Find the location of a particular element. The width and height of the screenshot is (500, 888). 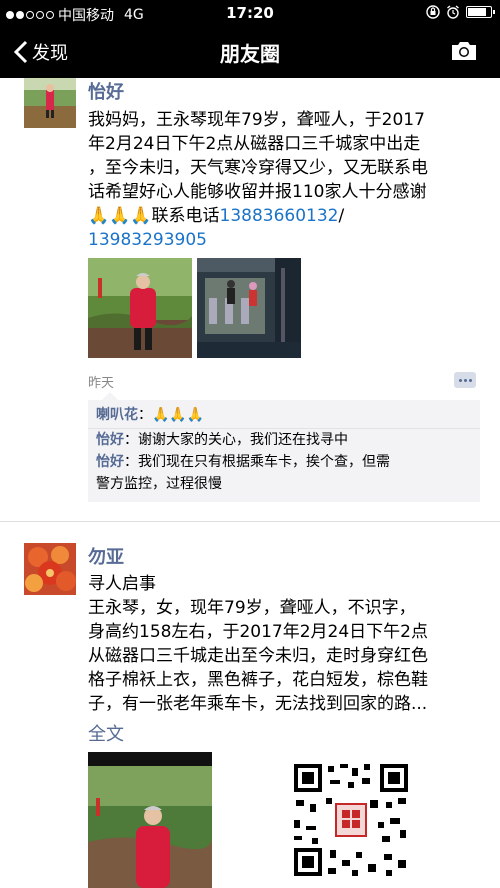

comment-item: 怡好：谢谢大家的关心，我们还在找寻中 is located at coordinates (284, 439).